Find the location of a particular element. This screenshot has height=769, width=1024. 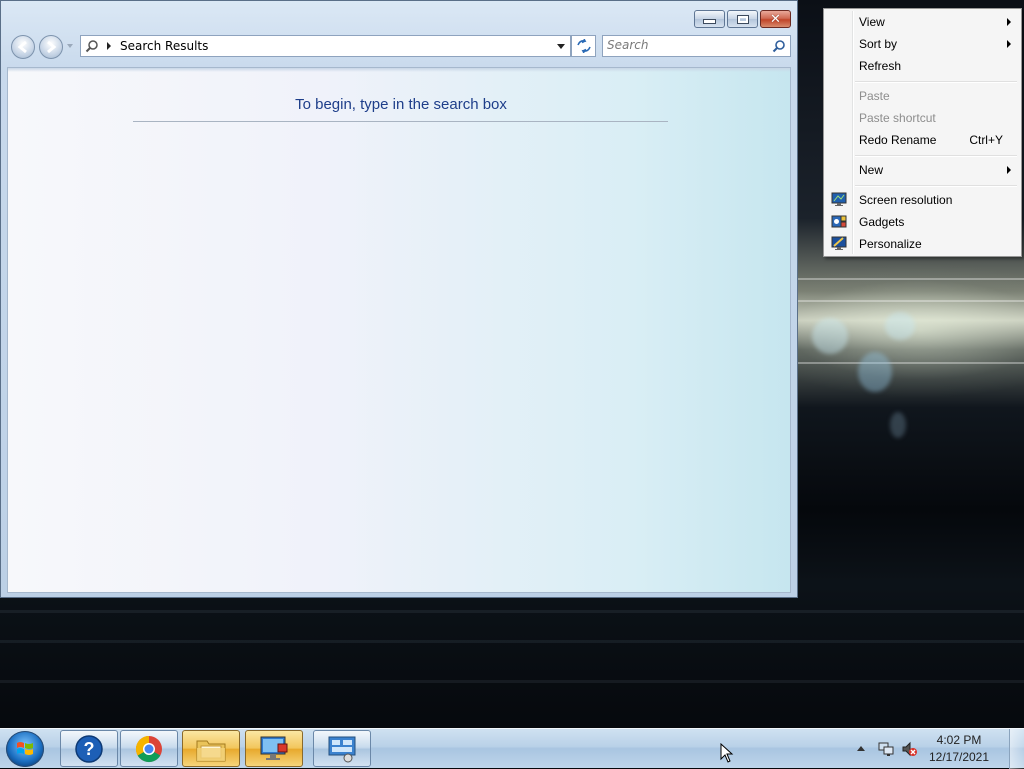

clock-time: 4:02 PM is located at coordinates (959, 740).